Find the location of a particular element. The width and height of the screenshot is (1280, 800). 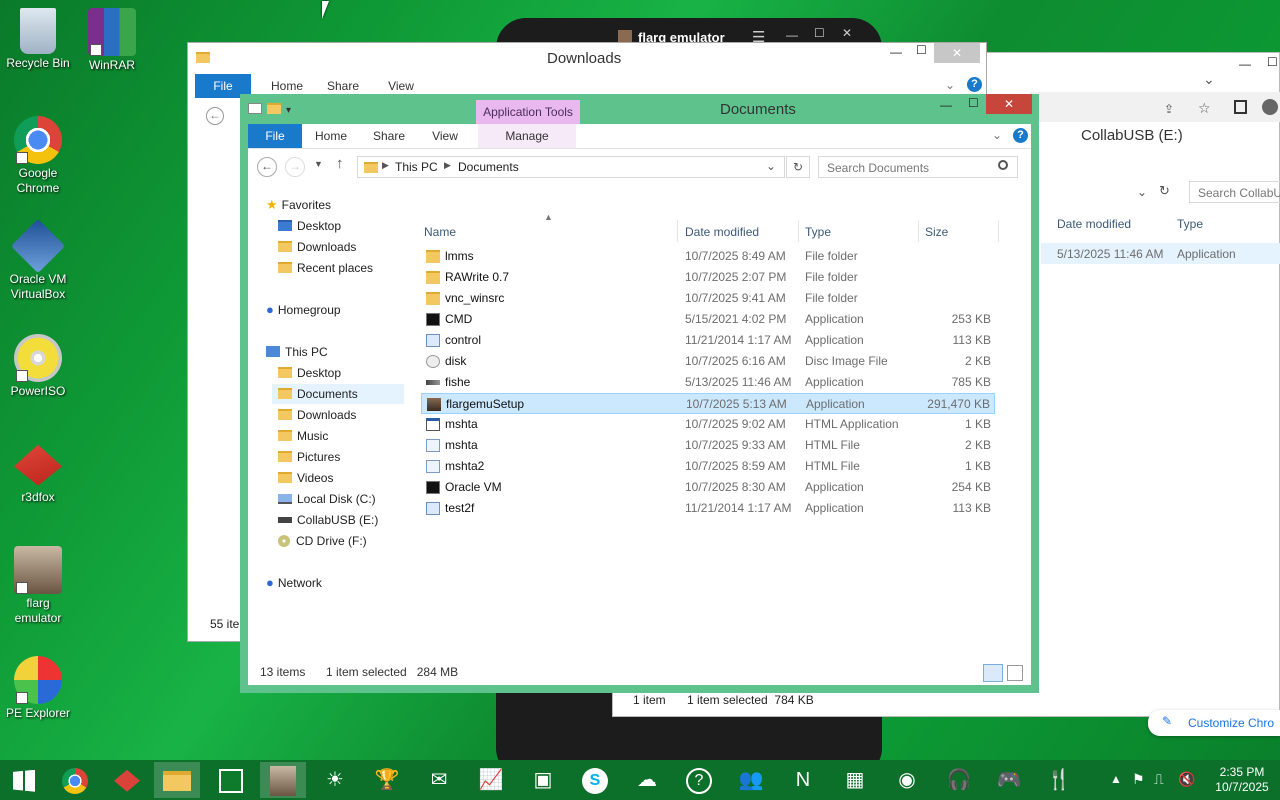

tray-network-icon: ⎍ is located at coordinates (1159, 779).